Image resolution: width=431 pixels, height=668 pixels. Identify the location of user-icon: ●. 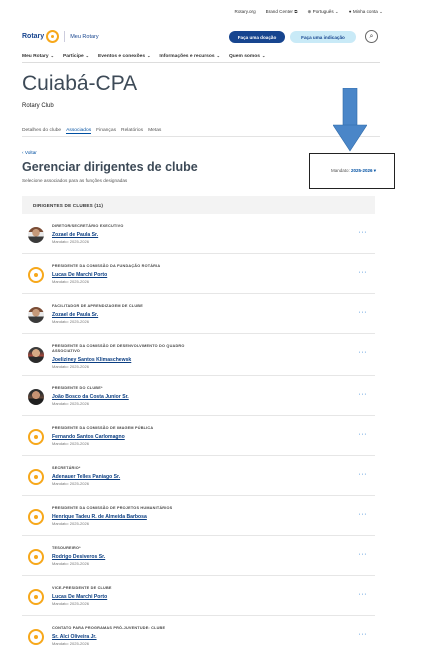
(350, 11).